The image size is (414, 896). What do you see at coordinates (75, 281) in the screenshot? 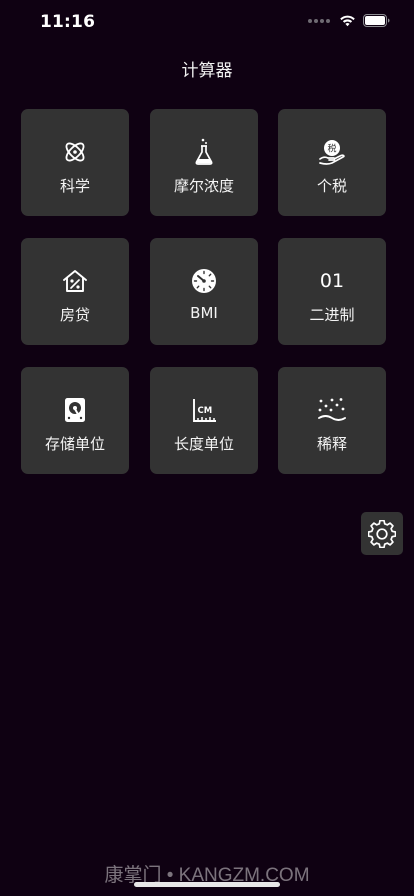
I see `house-percent-icon` at bounding box center [75, 281].